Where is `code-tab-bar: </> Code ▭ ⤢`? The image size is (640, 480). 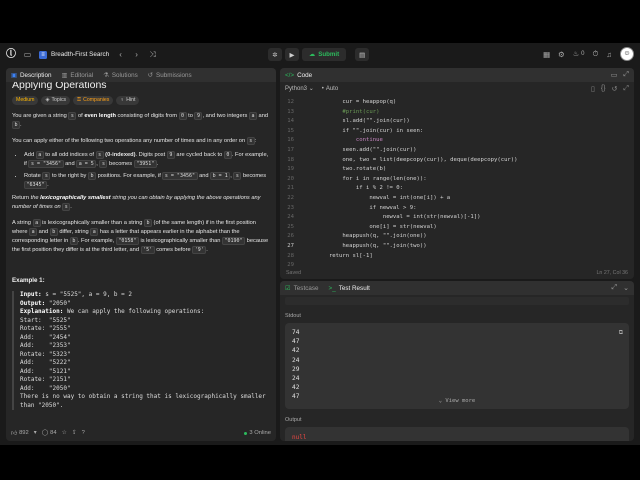
code-tab-bar: </> Code ▭ ⤢ is located at coordinates (457, 75).